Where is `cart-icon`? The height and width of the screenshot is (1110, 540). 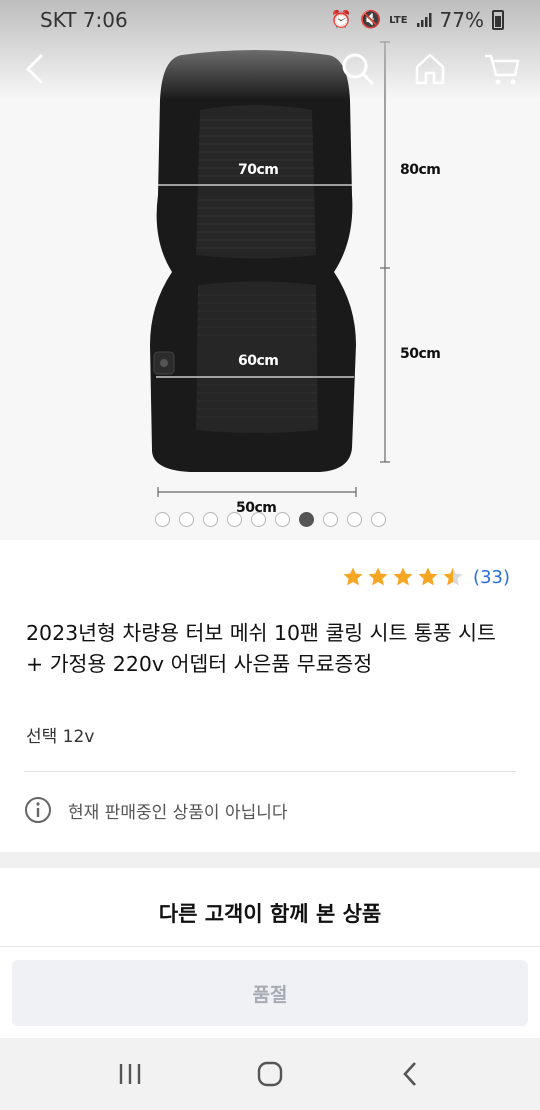
cart-icon is located at coordinates (502, 69).